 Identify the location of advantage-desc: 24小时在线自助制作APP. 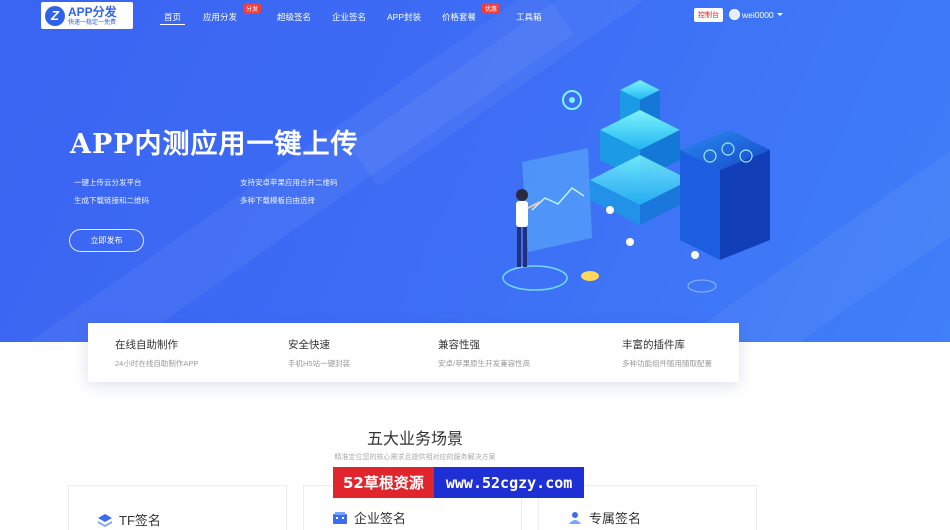
(157, 363).